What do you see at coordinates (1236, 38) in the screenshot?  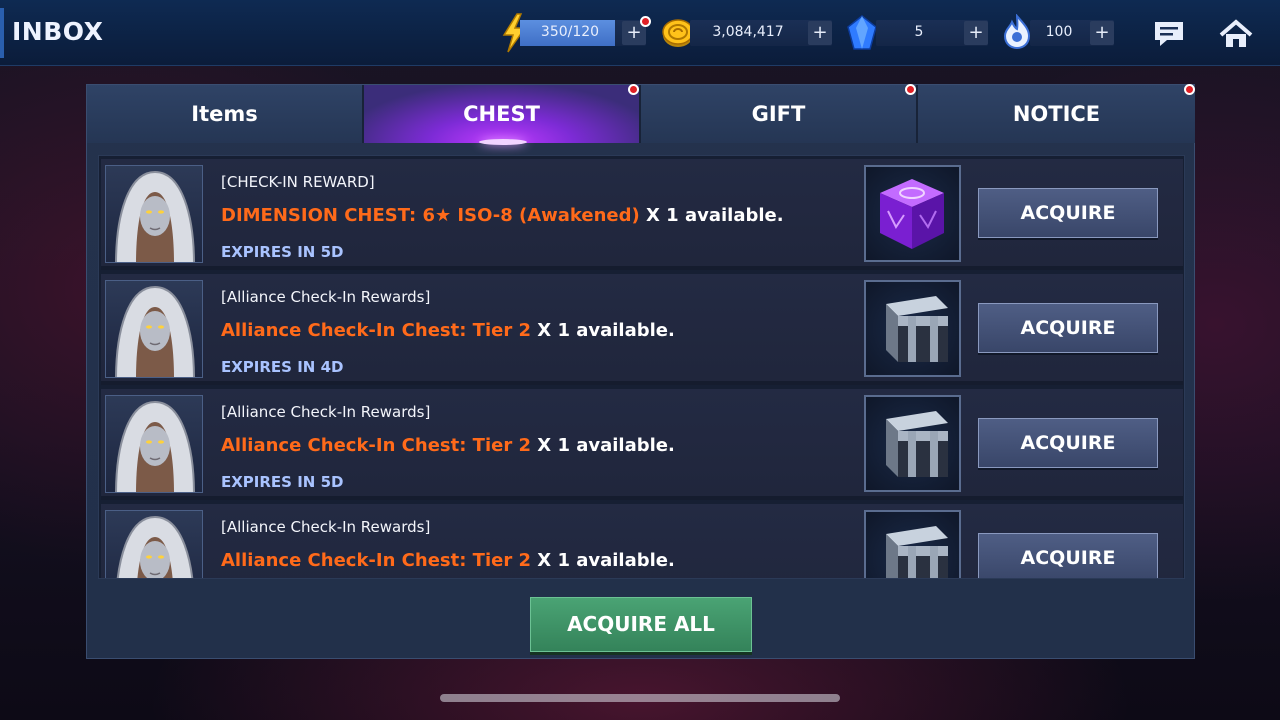 I see `home-icon` at bounding box center [1236, 38].